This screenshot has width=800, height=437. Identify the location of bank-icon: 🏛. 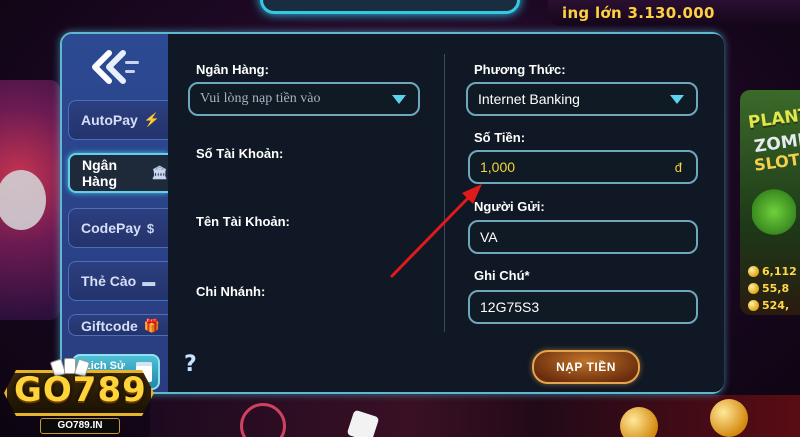
(159, 172).